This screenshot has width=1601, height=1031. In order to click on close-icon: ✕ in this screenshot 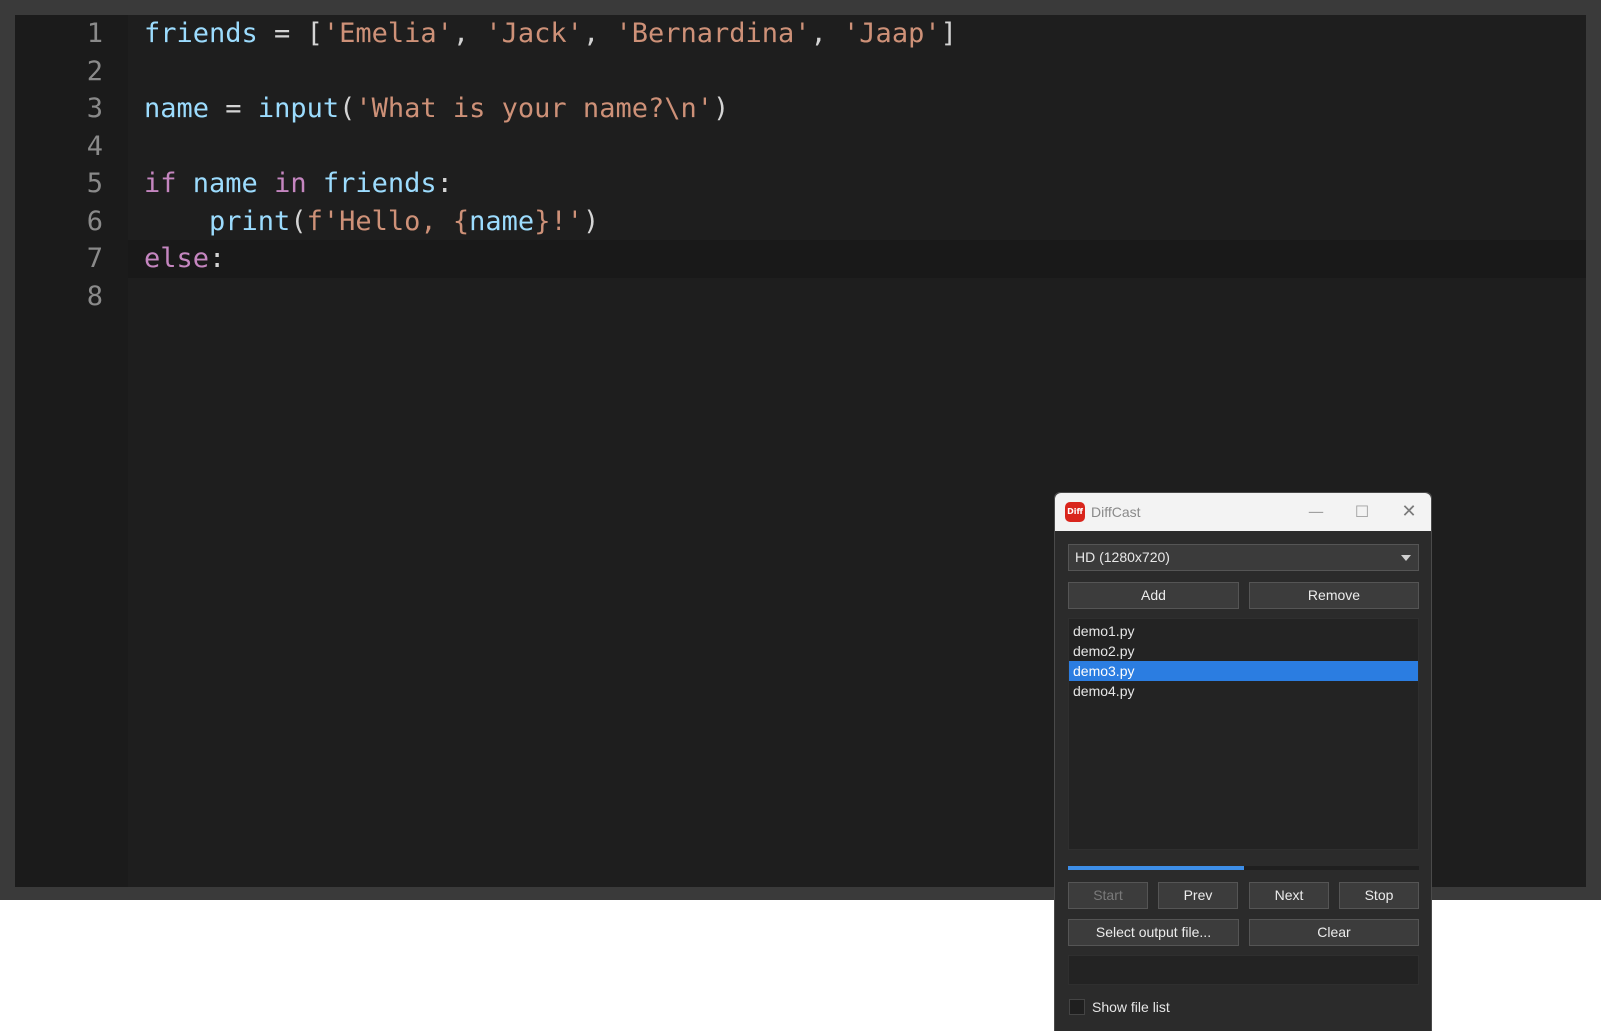, I will do `click(1409, 512)`.